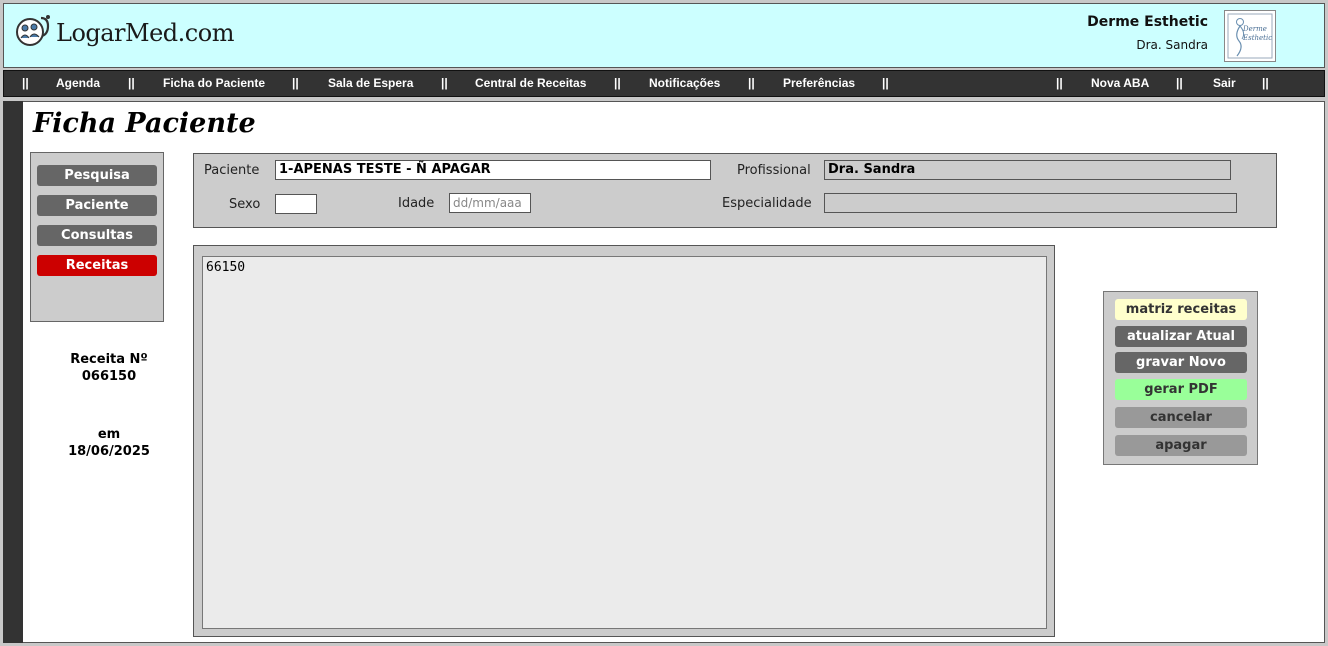 This screenshot has width=1328, height=646. What do you see at coordinates (78, 83) in the screenshot?
I see `nav-item-agenda: Agenda` at bounding box center [78, 83].